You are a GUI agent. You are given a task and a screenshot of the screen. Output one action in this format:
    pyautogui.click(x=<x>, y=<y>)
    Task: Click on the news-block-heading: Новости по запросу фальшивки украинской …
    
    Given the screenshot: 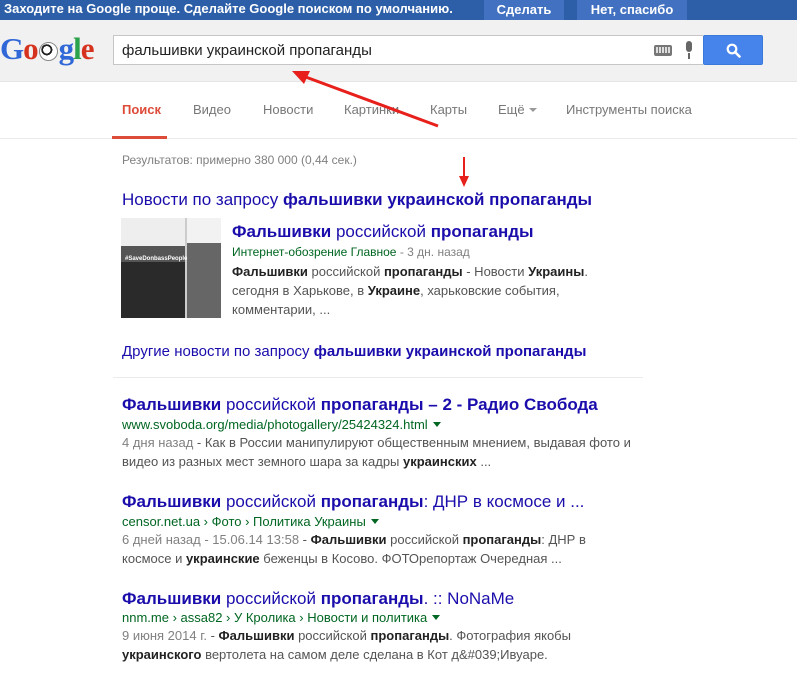 What is the action you would take?
    pyautogui.click(x=357, y=200)
    